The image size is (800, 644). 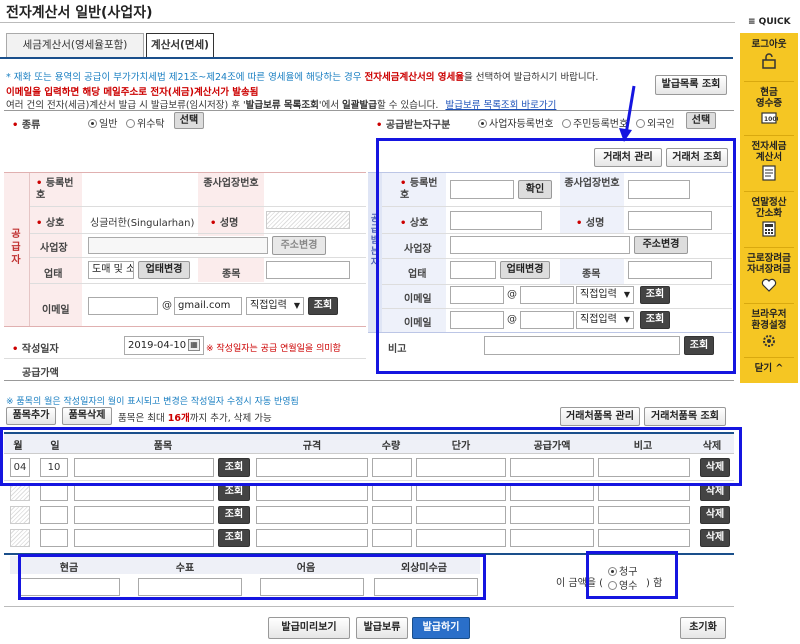 I want to click on calendar-icon: ▦, so click(x=194, y=345).